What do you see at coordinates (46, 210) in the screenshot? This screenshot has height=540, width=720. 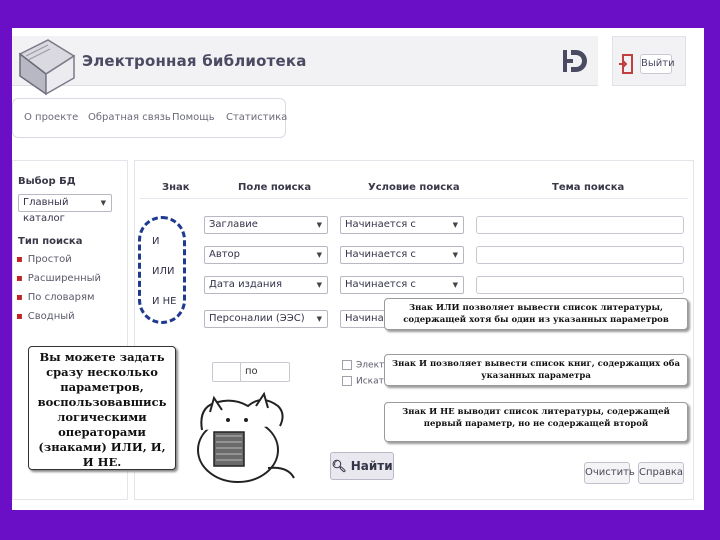 I see `db-select-value: Главный каталог` at bounding box center [46, 210].